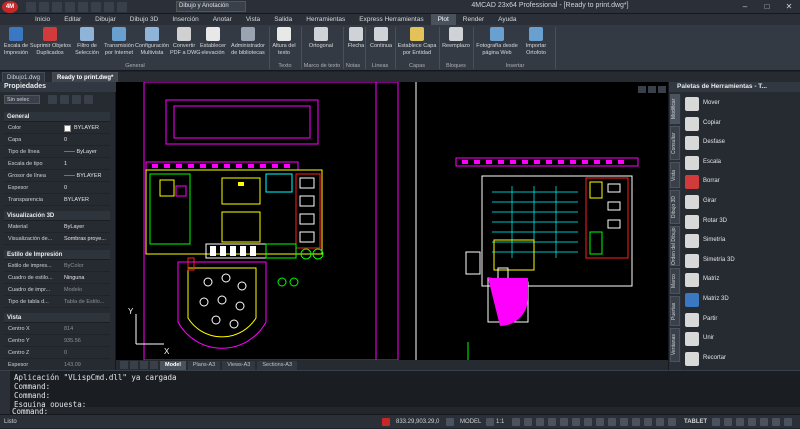  What do you see at coordinates (716, 422) in the screenshot?
I see `hardware-acceleration-icon` at bounding box center [716, 422].